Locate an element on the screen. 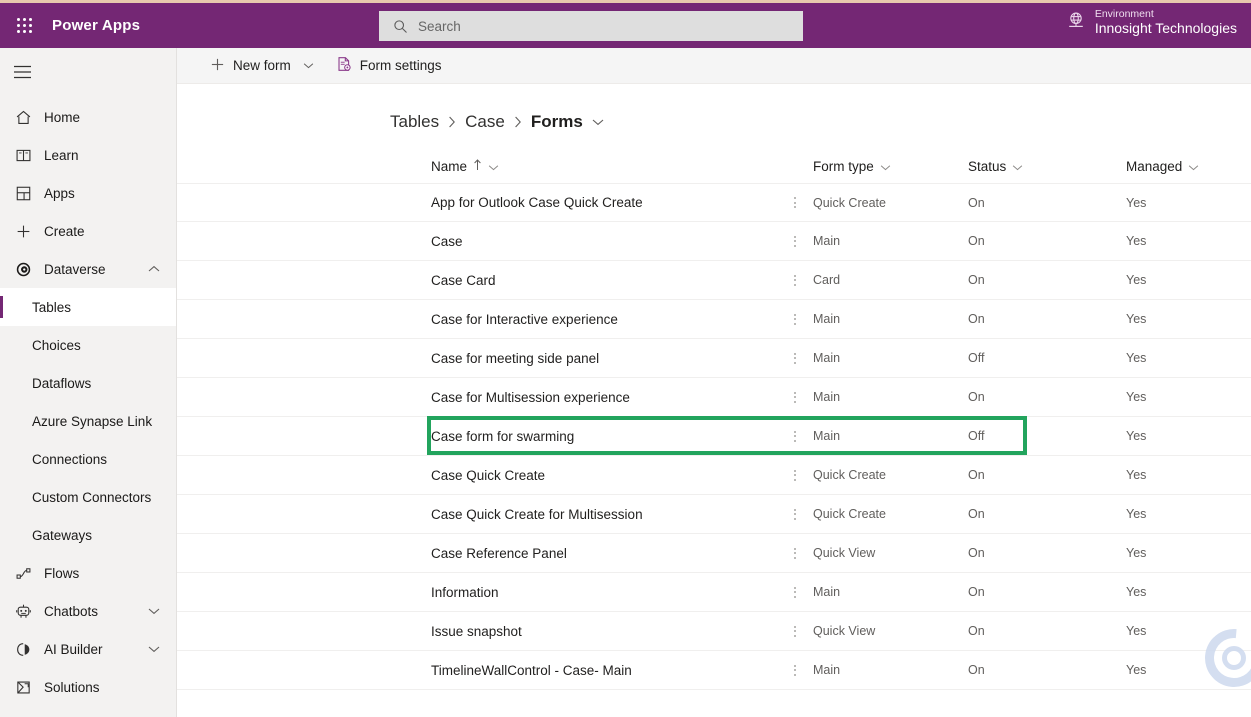 The height and width of the screenshot is (717, 1251). sidebar-item-label: Dataflows is located at coordinates (62, 383).